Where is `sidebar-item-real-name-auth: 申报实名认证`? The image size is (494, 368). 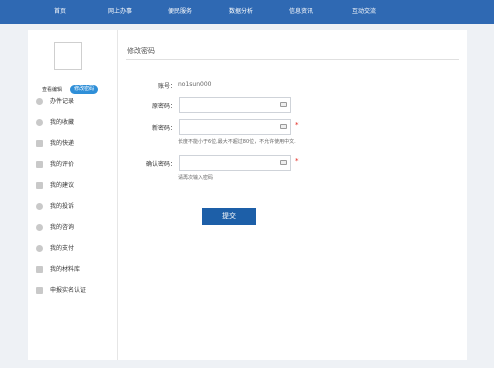
sidebar-item-real-name-auth: 申报实名认证 is located at coordinates (76, 291).